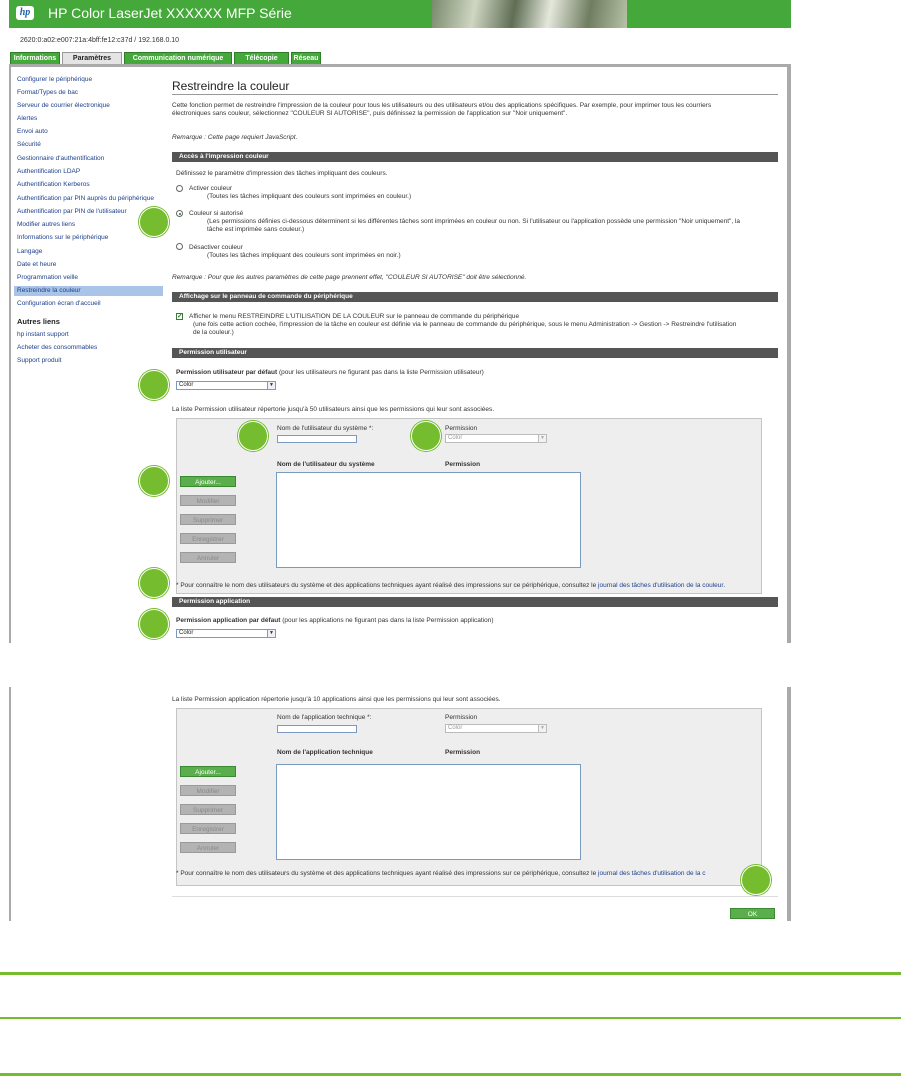  What do you see at coordinates (27, 118) in the screenshot?
I see `sidebar-item-alertes: Alertes` at bounding box center [27, 118].